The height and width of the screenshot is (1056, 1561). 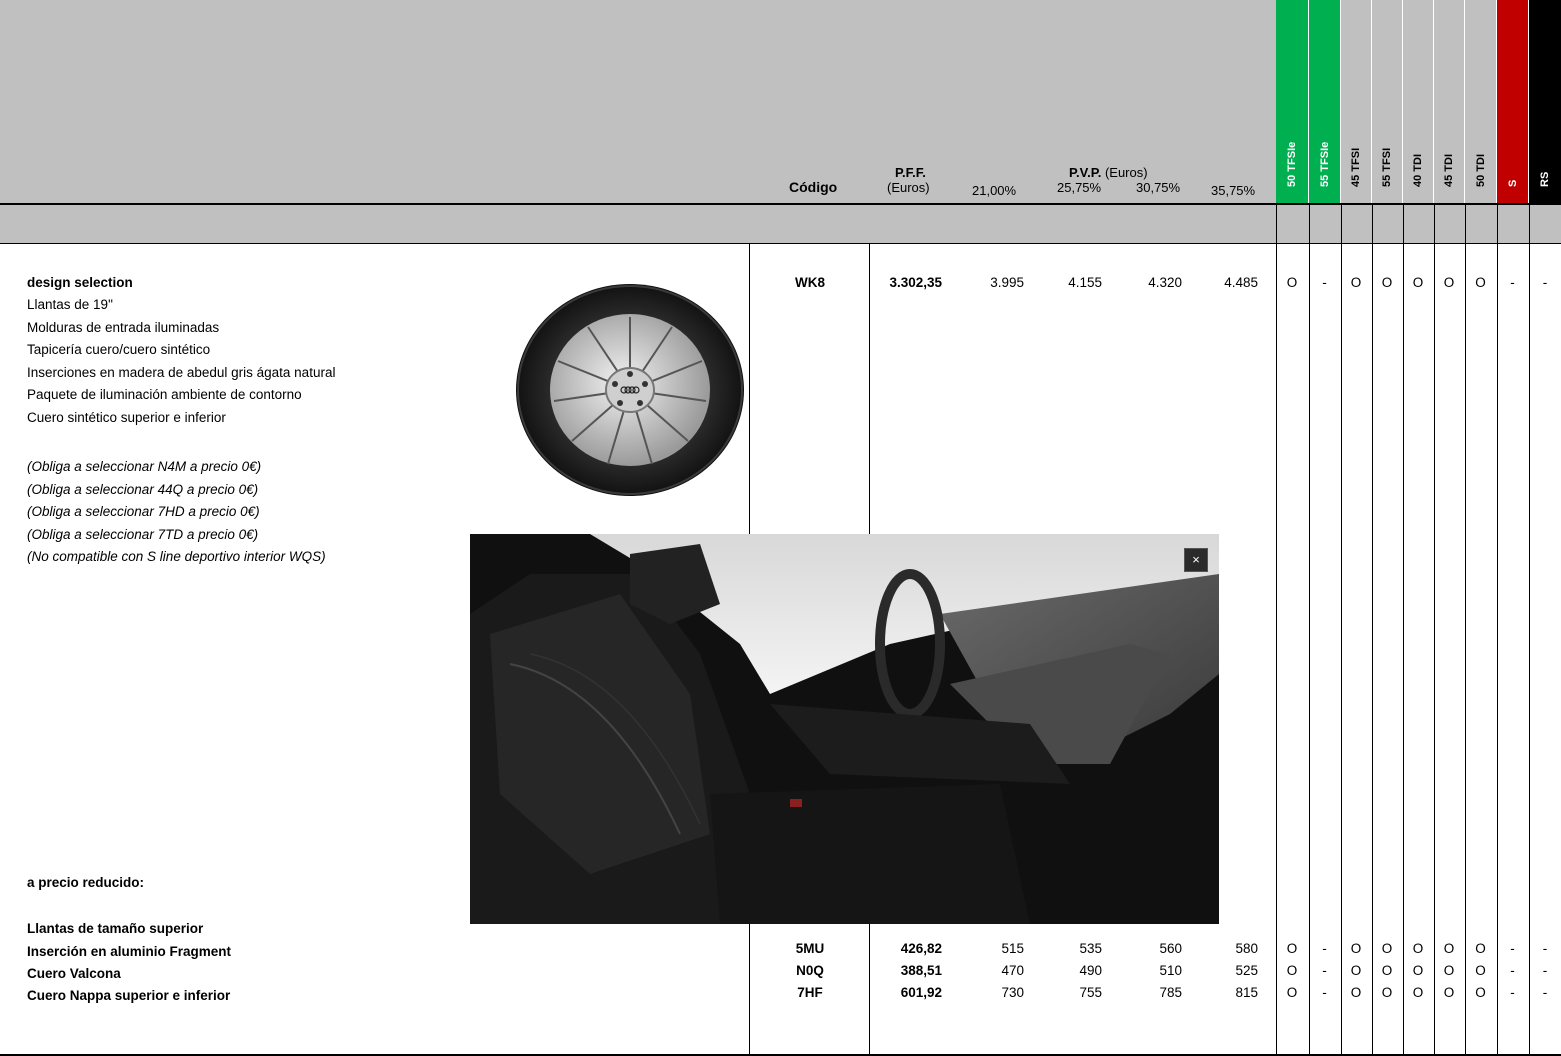 What do you see at coordinates (126, 417) in the screenshot?
I see `package-item: Cuero sintético superior e inferior` at bounding box center [126, 417].